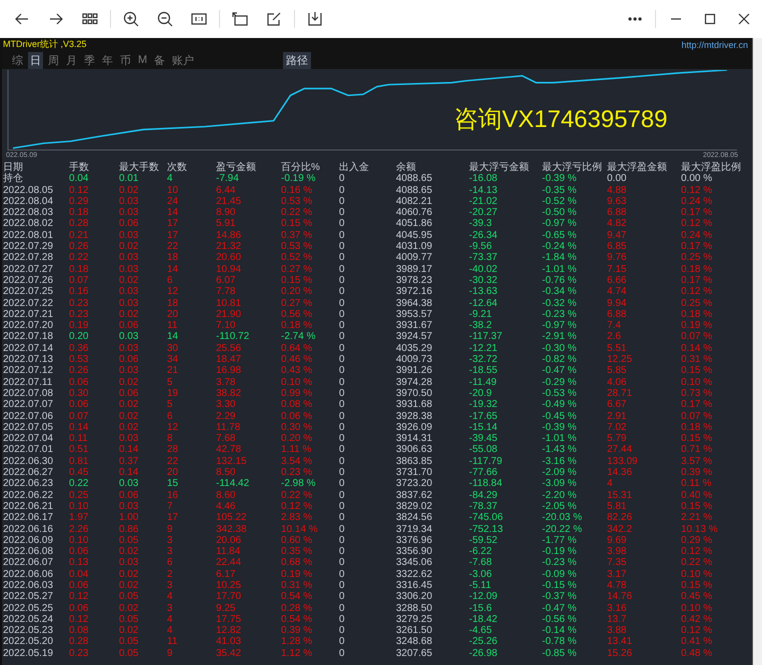  What do you see at coordinates (483, 654) in the screenshot?
I see `table-cell-text: -26.98` at bounding box center [483, 654].